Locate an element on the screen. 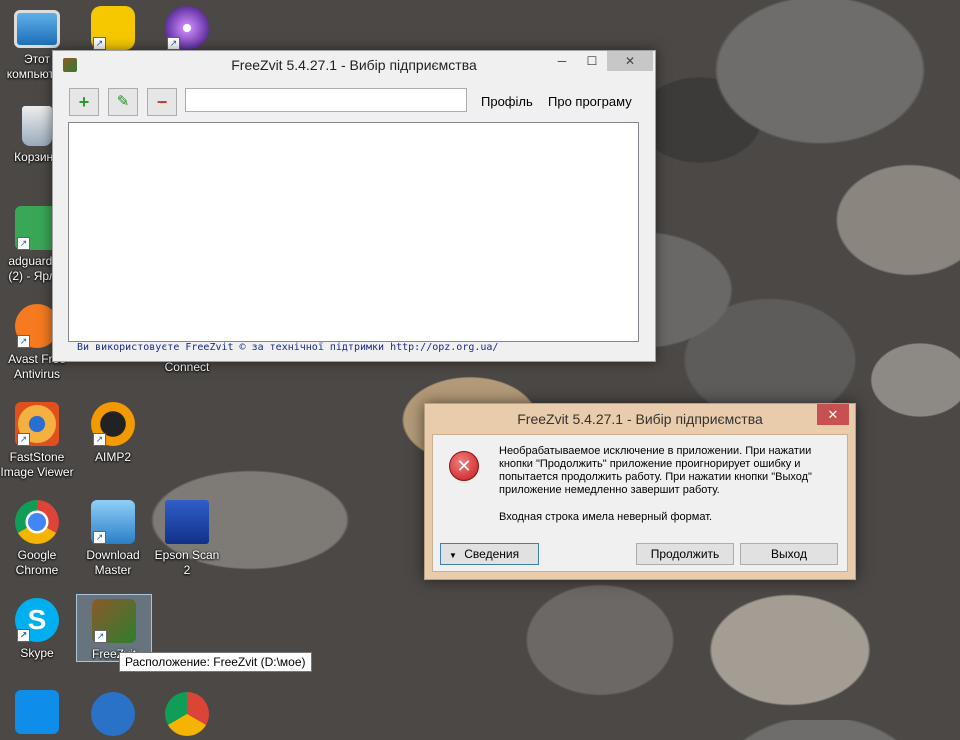 This screenshot has height=740, width=960. menu-profile: Профіль is located at coordinates (507, 101).